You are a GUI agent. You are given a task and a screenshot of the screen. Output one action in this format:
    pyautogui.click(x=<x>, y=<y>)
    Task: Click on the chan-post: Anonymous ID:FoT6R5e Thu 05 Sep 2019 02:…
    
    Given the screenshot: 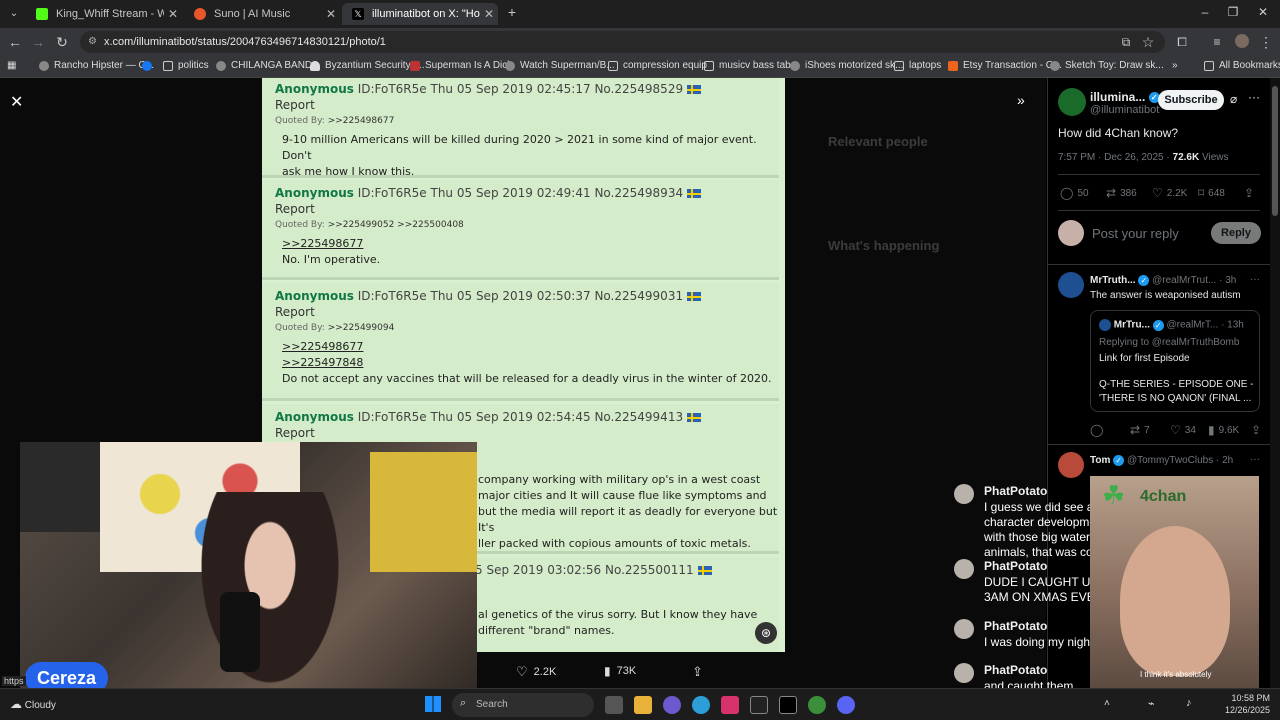 What is the action you would take?
    pyautogui.click(x=520, y=342)
    